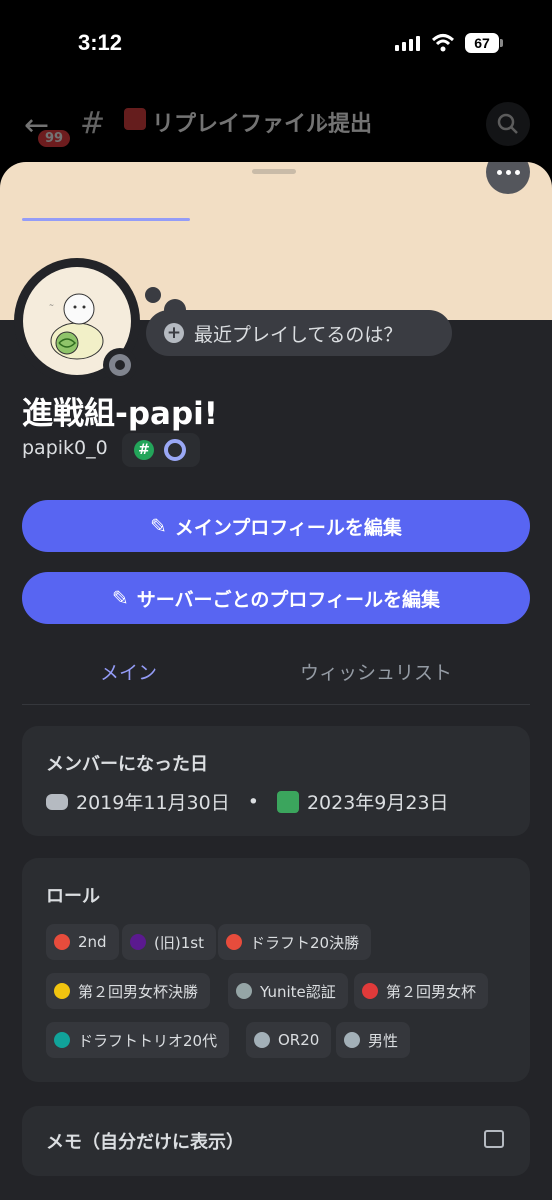  Describe the element at coordinates (120, 365) in the screenshot. I see `status-indicator-hole` at that location.